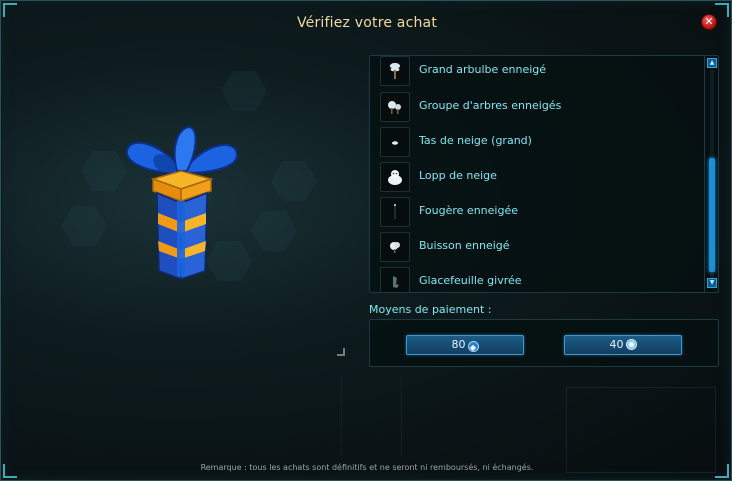  I want to click on snowy-fern-icon, so click(395, 212).